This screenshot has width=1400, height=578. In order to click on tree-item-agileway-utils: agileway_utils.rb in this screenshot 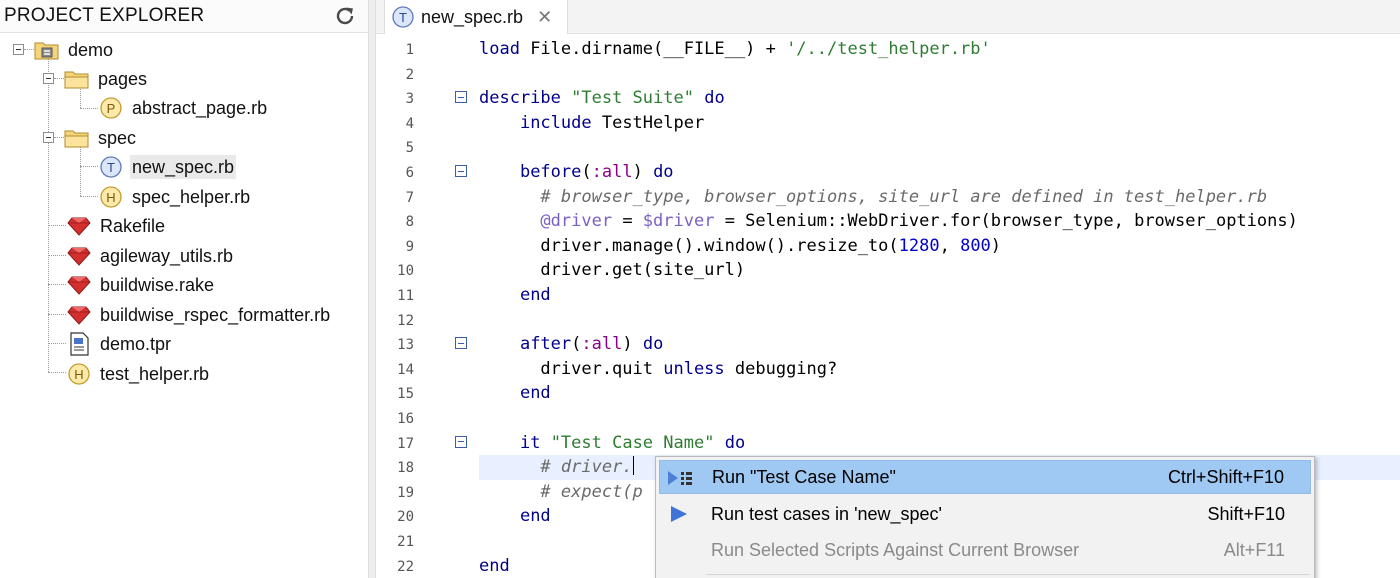, I will do `click(150, 255)`.